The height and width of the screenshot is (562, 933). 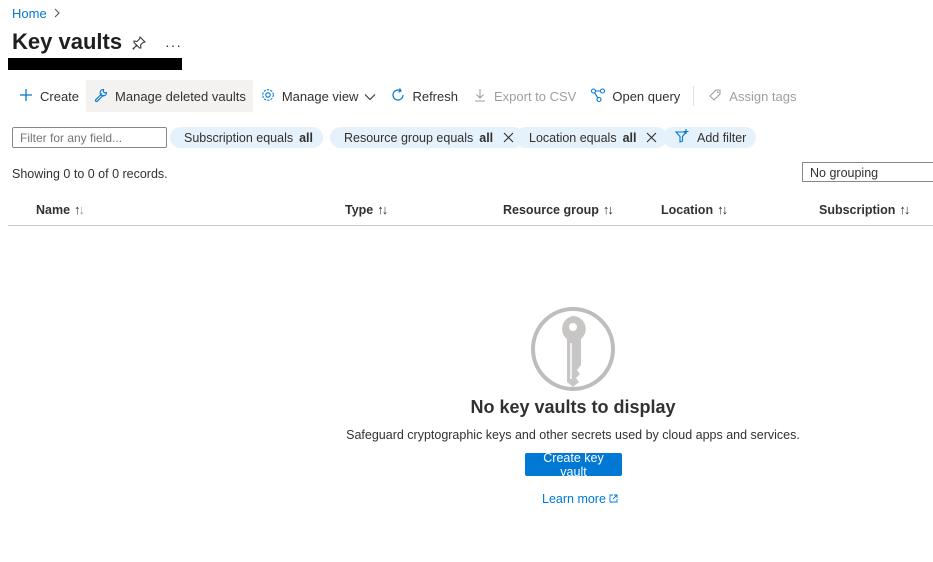 I want to click on create-label: Create, so click(x=60, y=96).